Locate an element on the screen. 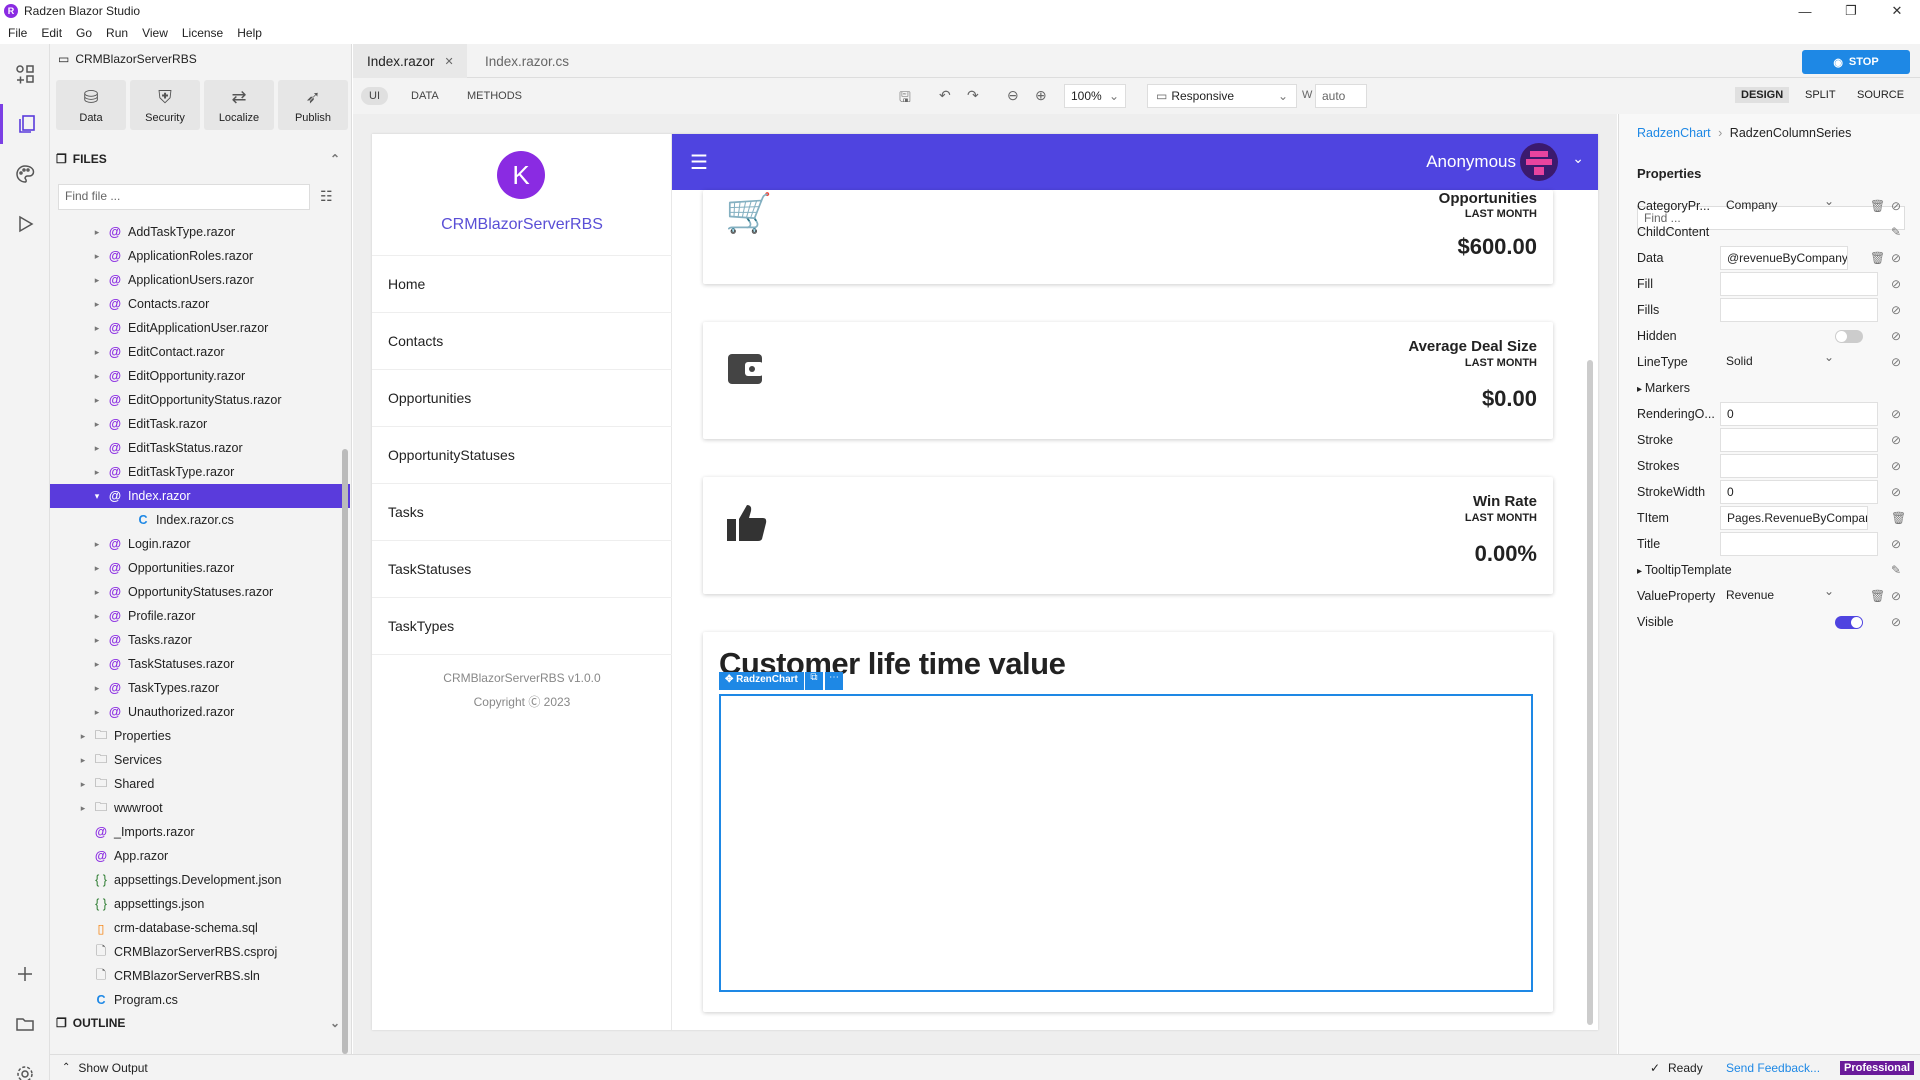  file-item: 🗋 CRMBlazorServerRBS.sln is located at coordinates (200, 976).